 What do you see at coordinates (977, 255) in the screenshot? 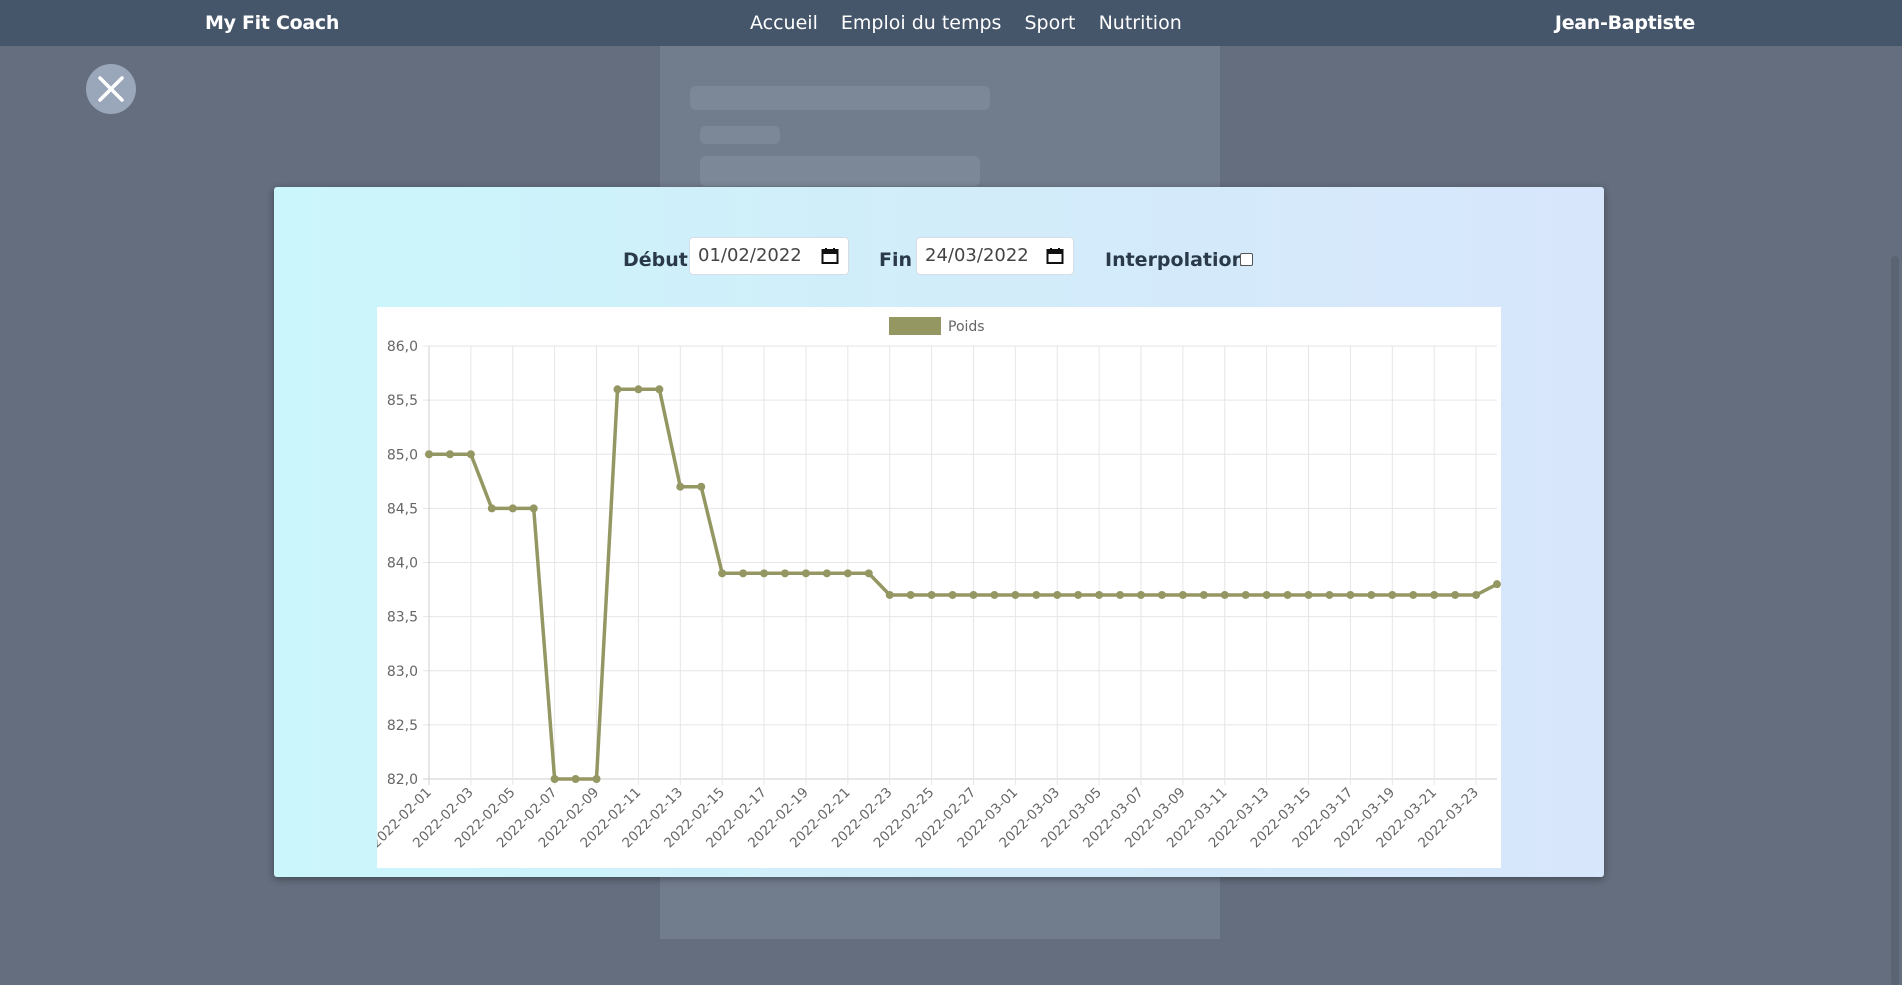
I see `end-date-value: 24/03/2022` at bounding box center [977, 255].